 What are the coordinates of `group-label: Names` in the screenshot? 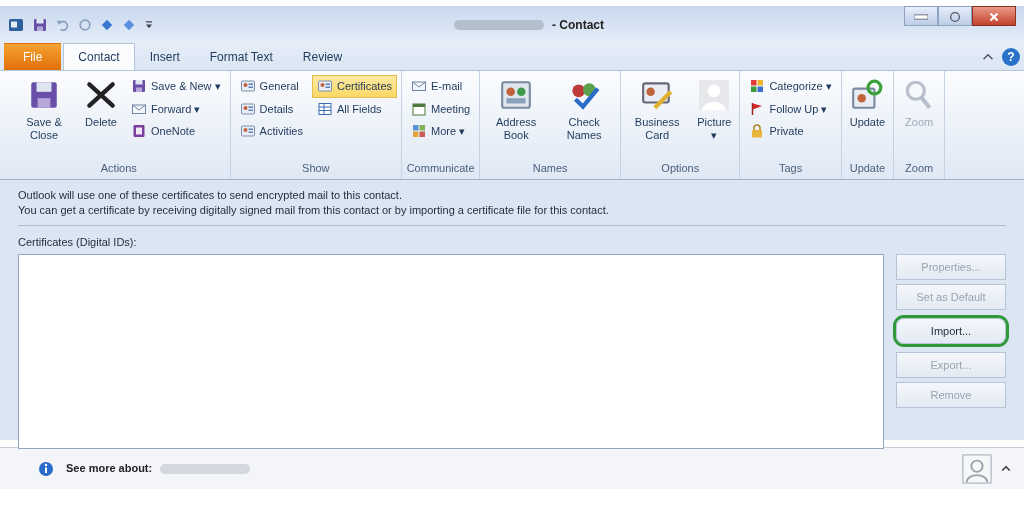 It's located at (550, 168).